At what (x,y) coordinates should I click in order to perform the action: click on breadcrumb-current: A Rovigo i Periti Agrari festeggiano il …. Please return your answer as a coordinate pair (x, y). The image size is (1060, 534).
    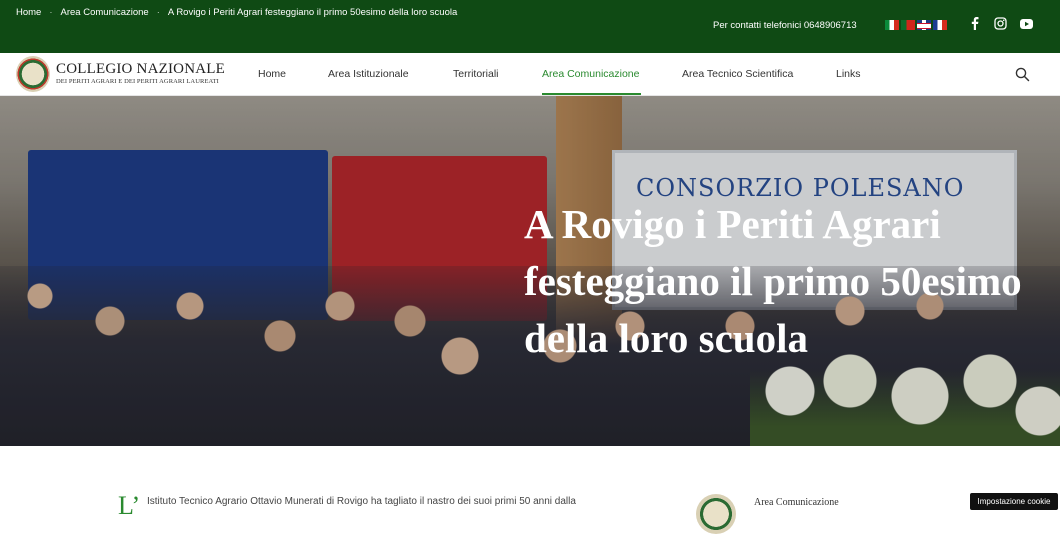
    Looking at the image, I should click on (312, 12).